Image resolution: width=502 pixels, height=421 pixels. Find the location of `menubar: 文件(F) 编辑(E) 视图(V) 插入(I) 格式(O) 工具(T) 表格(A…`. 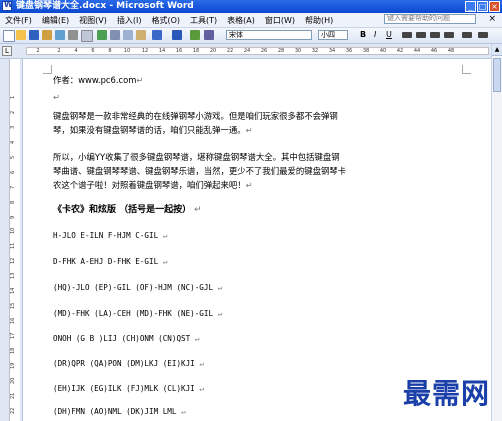

menubar: 文件(F) 编辑(E) 视图(V) 插入(I) 格式(O) 工具(T) 表格(A… is located at coordinates (251, 20).